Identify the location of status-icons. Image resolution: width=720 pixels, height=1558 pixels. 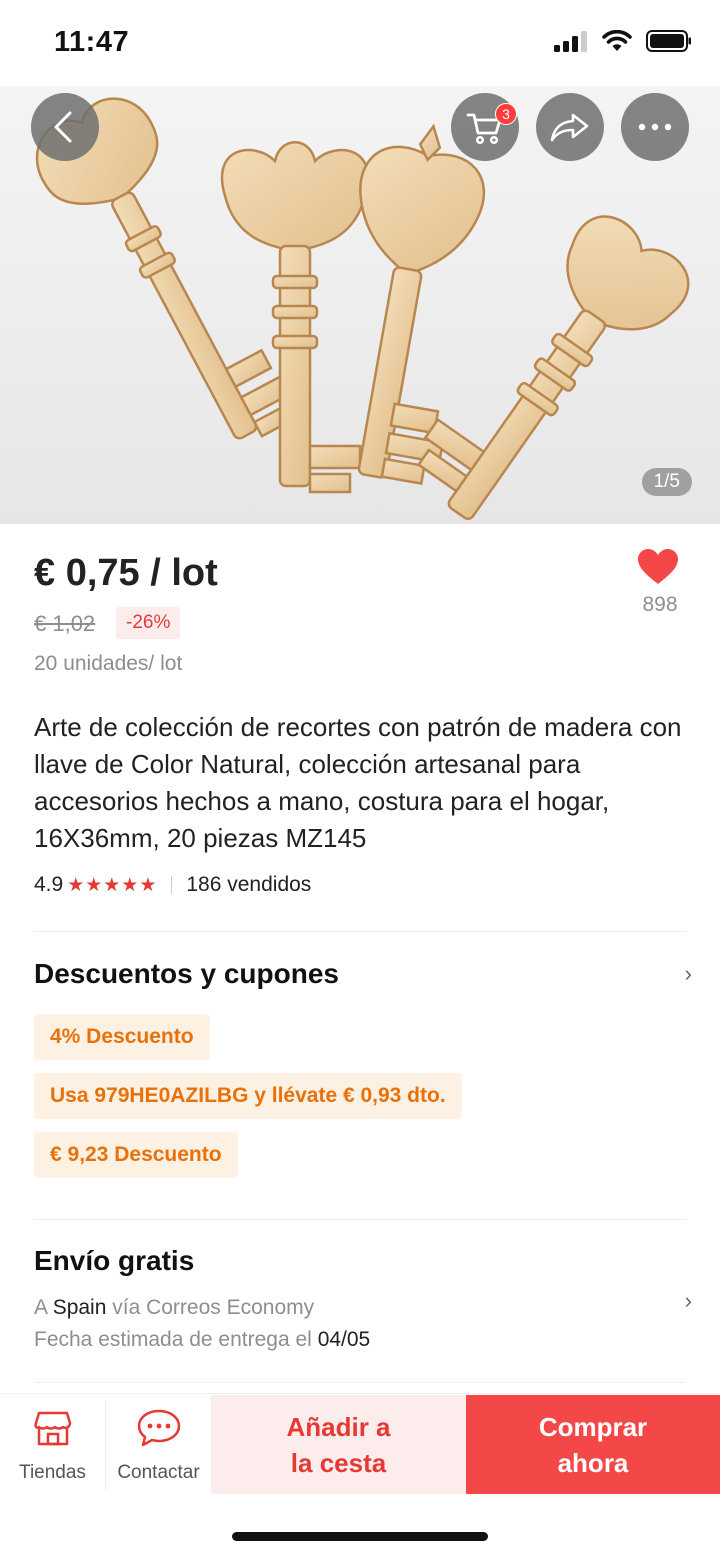
(623, 41).